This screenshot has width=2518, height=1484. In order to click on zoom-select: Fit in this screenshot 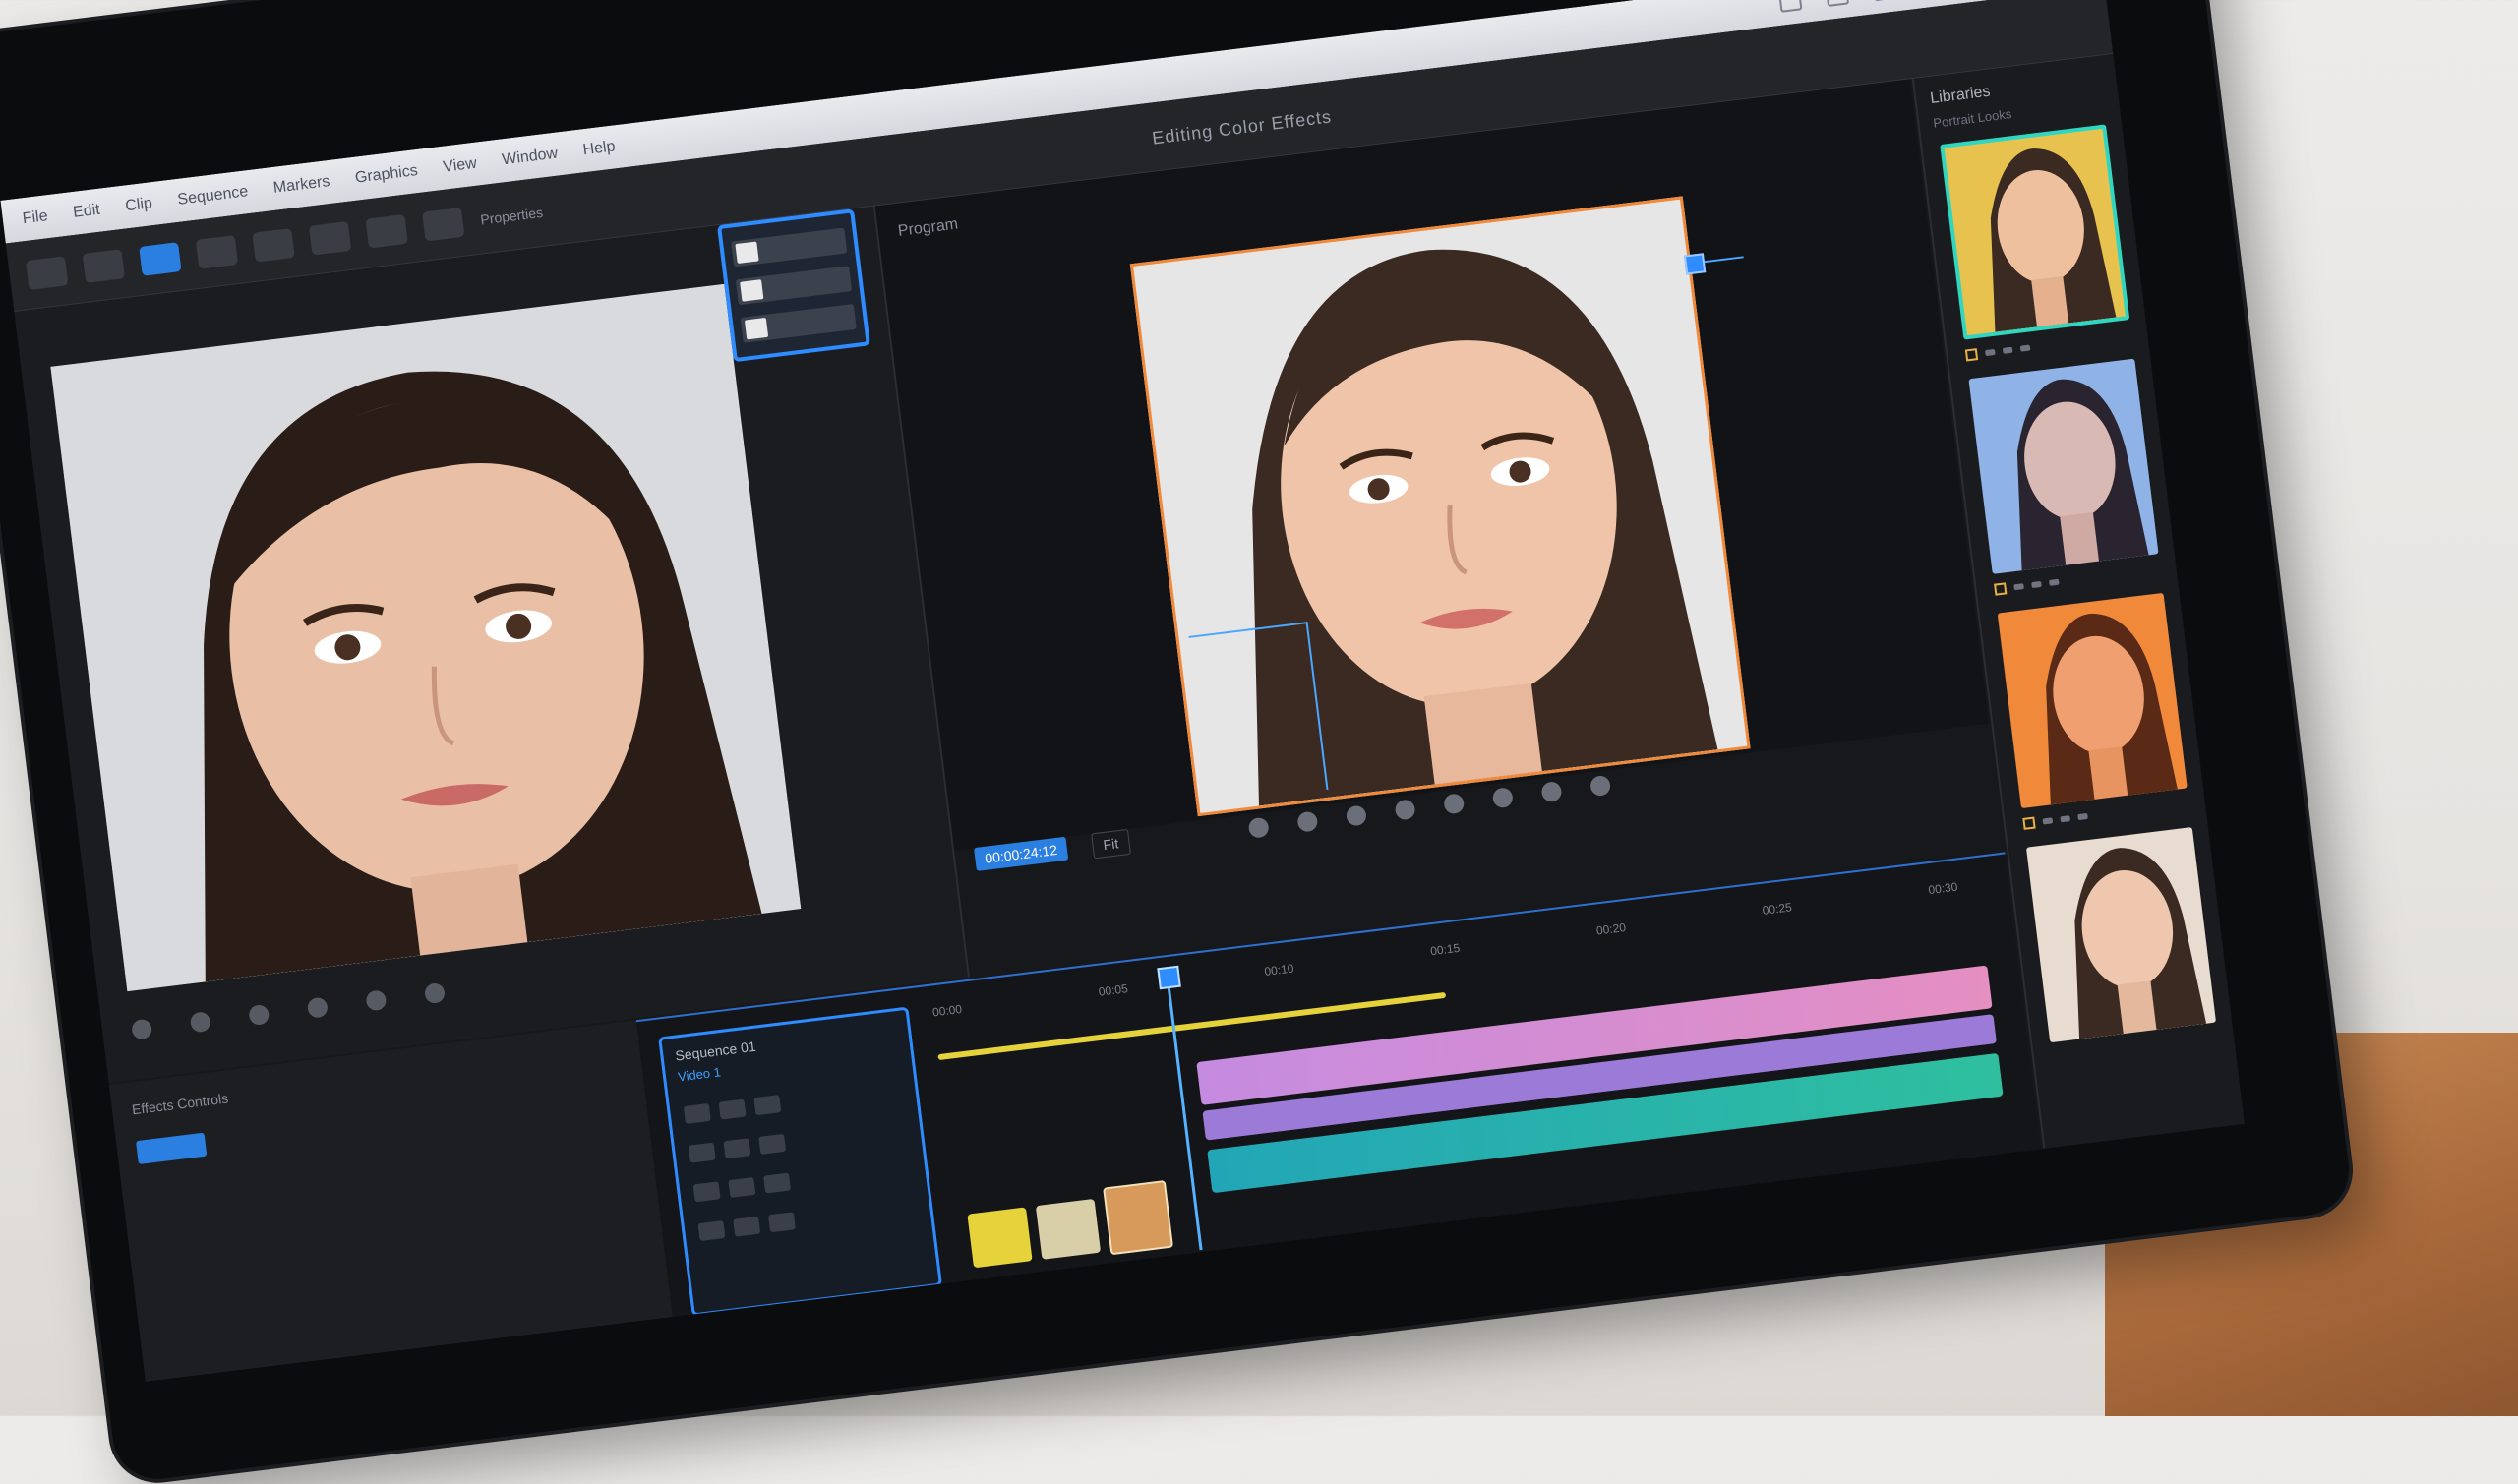, I will do `click(1111, 844)`.